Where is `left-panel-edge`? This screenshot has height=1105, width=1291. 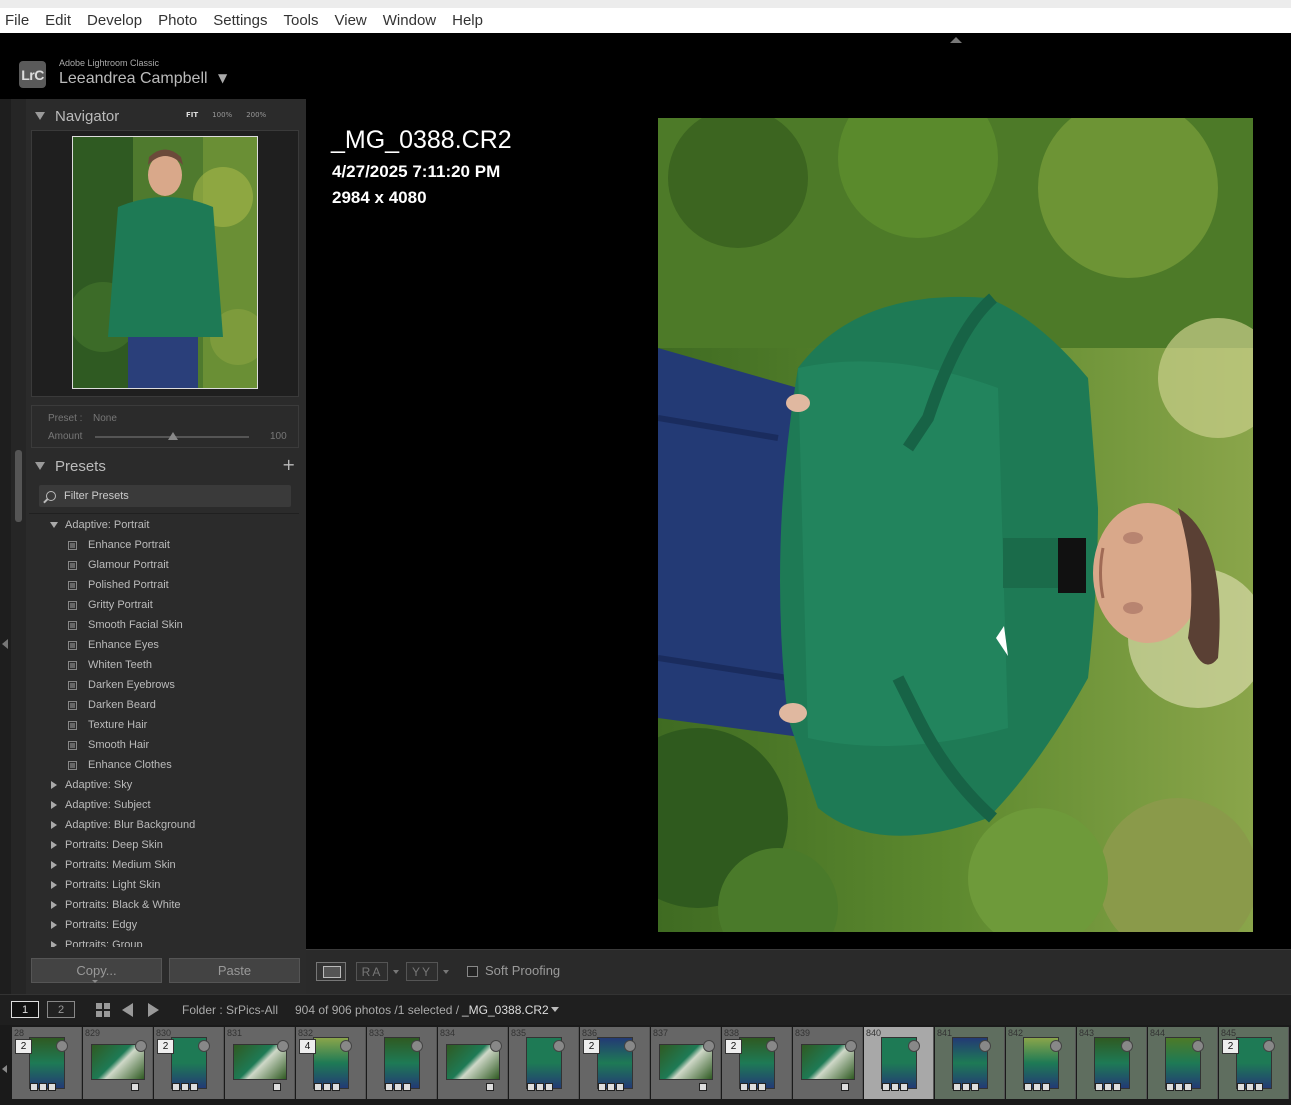
left-panel-edge is located at coordinates (5, 546).